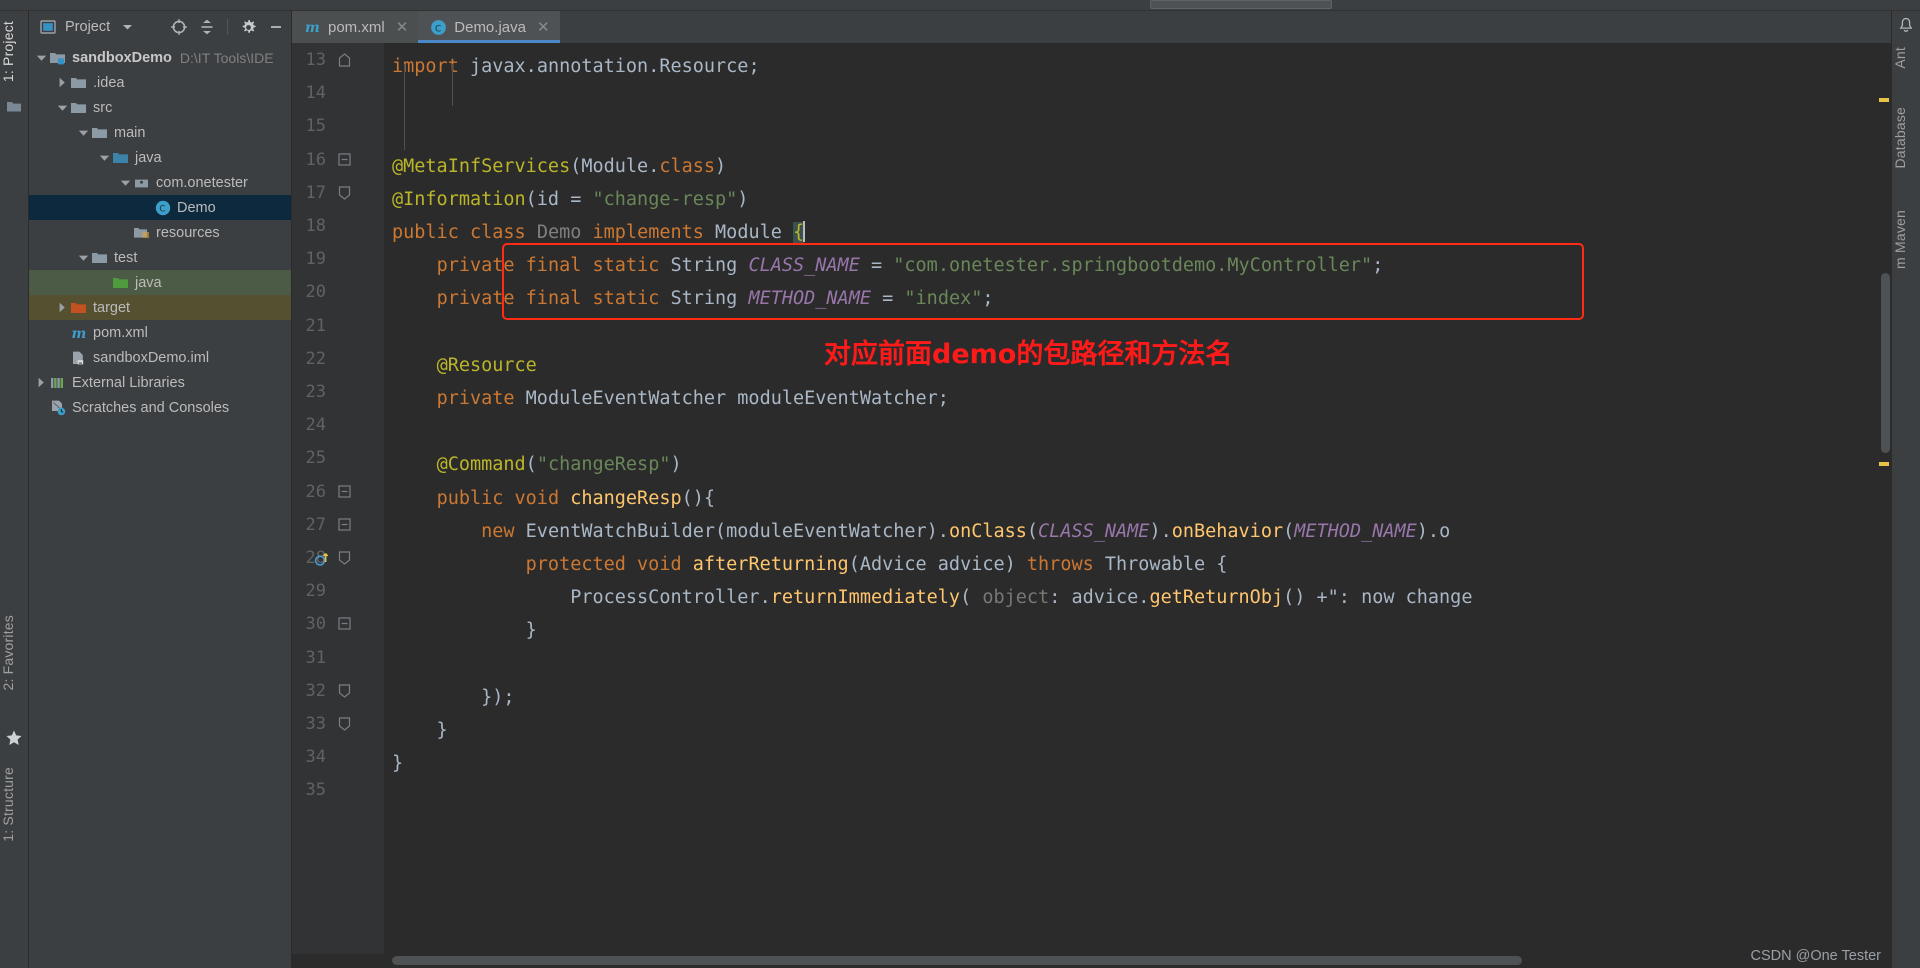  I want to click on tree-item-label: .idea, so click(109, 82).